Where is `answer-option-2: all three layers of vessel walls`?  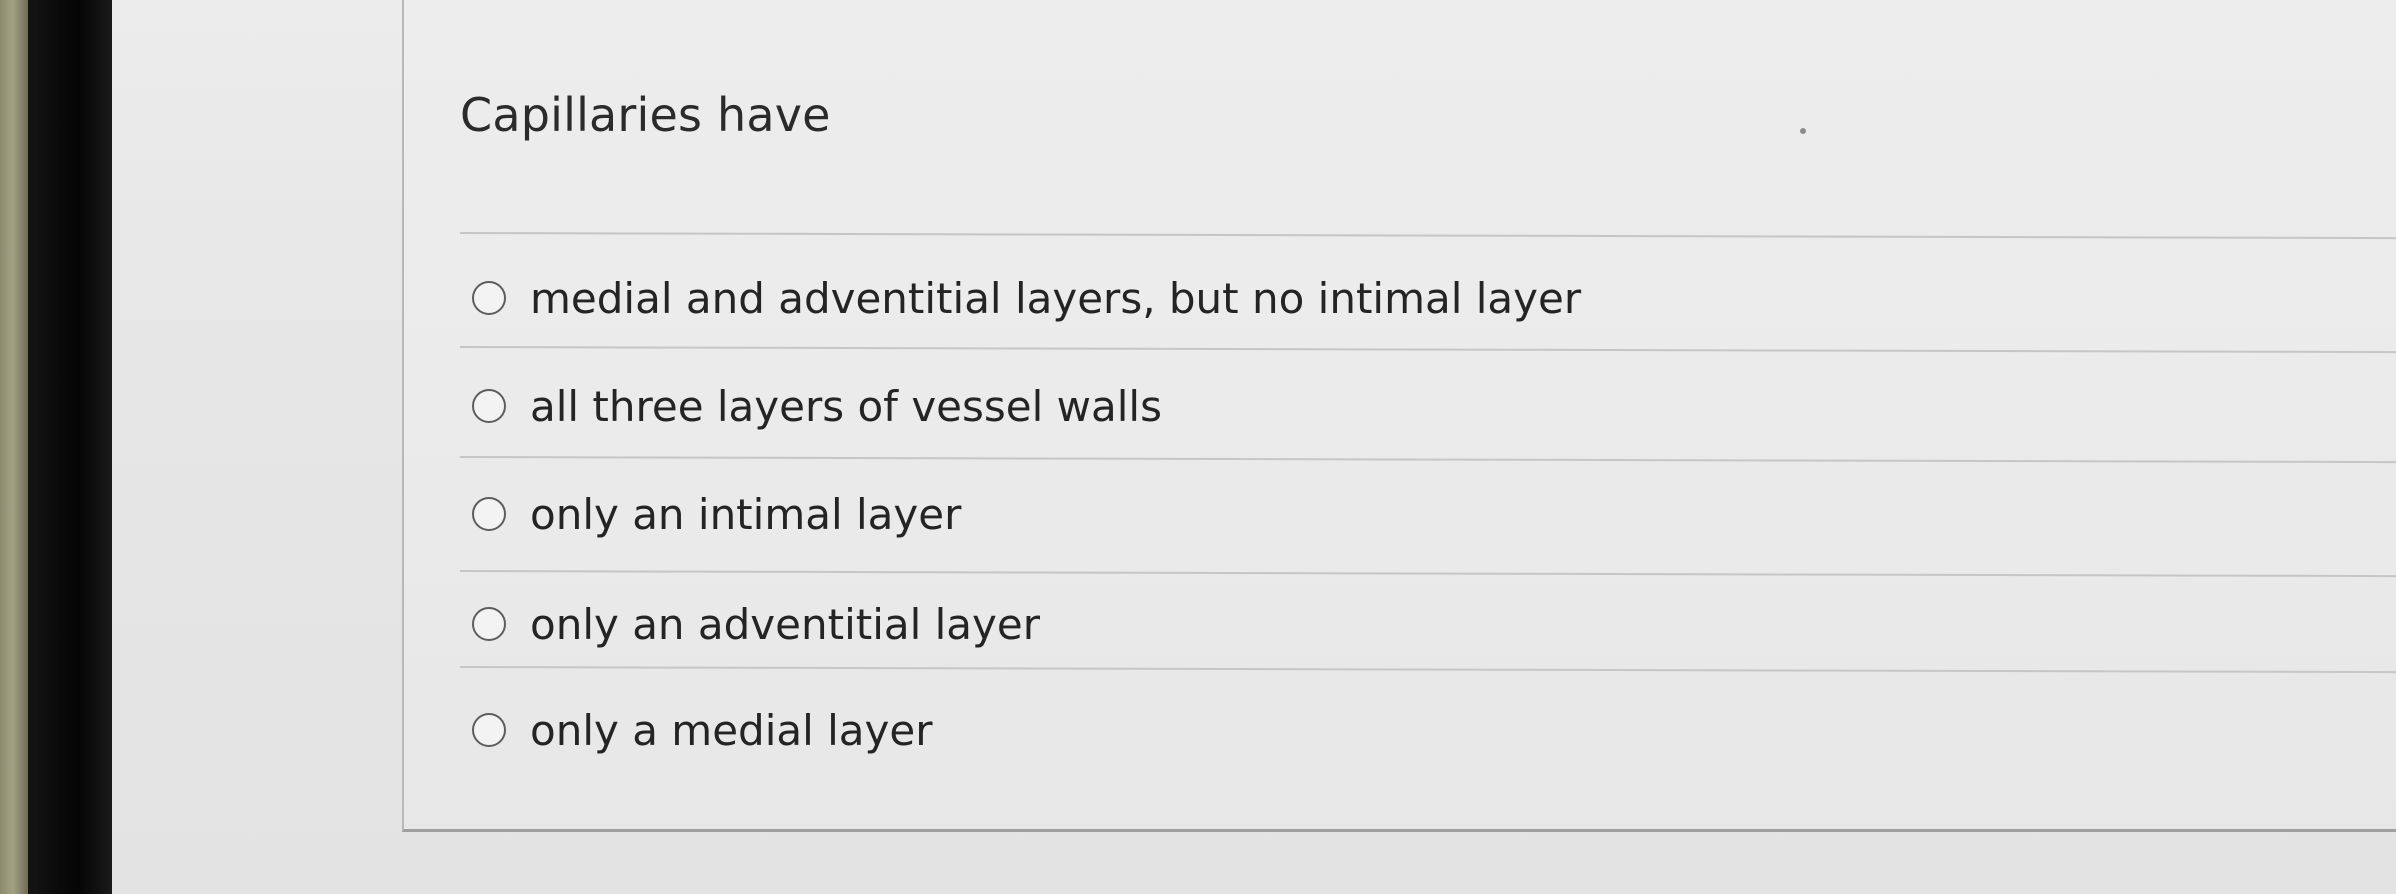
answer-option-2: all three layers of vessel walls is located at coordinates (817, 406).